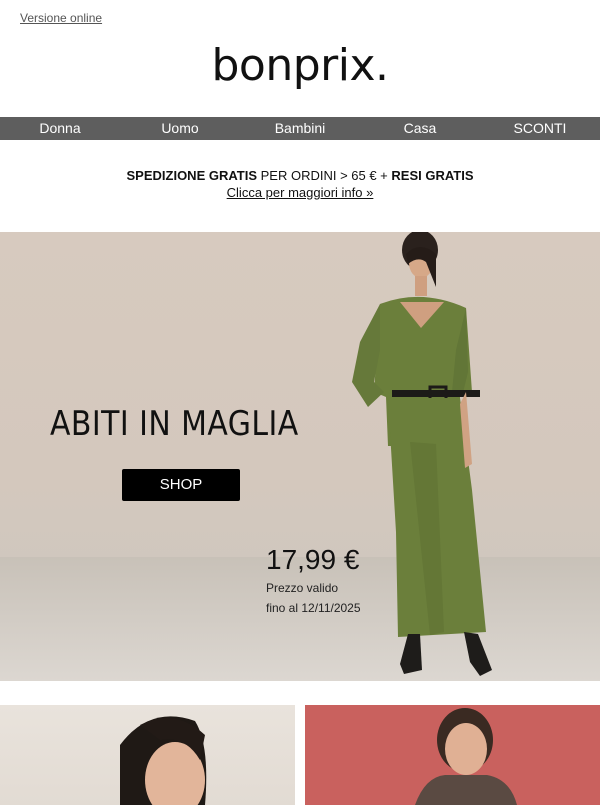  Describe the element at coordinates (432, 175) in the screenshot. I see `returns-free-text: RESI GRATIS` at that location.